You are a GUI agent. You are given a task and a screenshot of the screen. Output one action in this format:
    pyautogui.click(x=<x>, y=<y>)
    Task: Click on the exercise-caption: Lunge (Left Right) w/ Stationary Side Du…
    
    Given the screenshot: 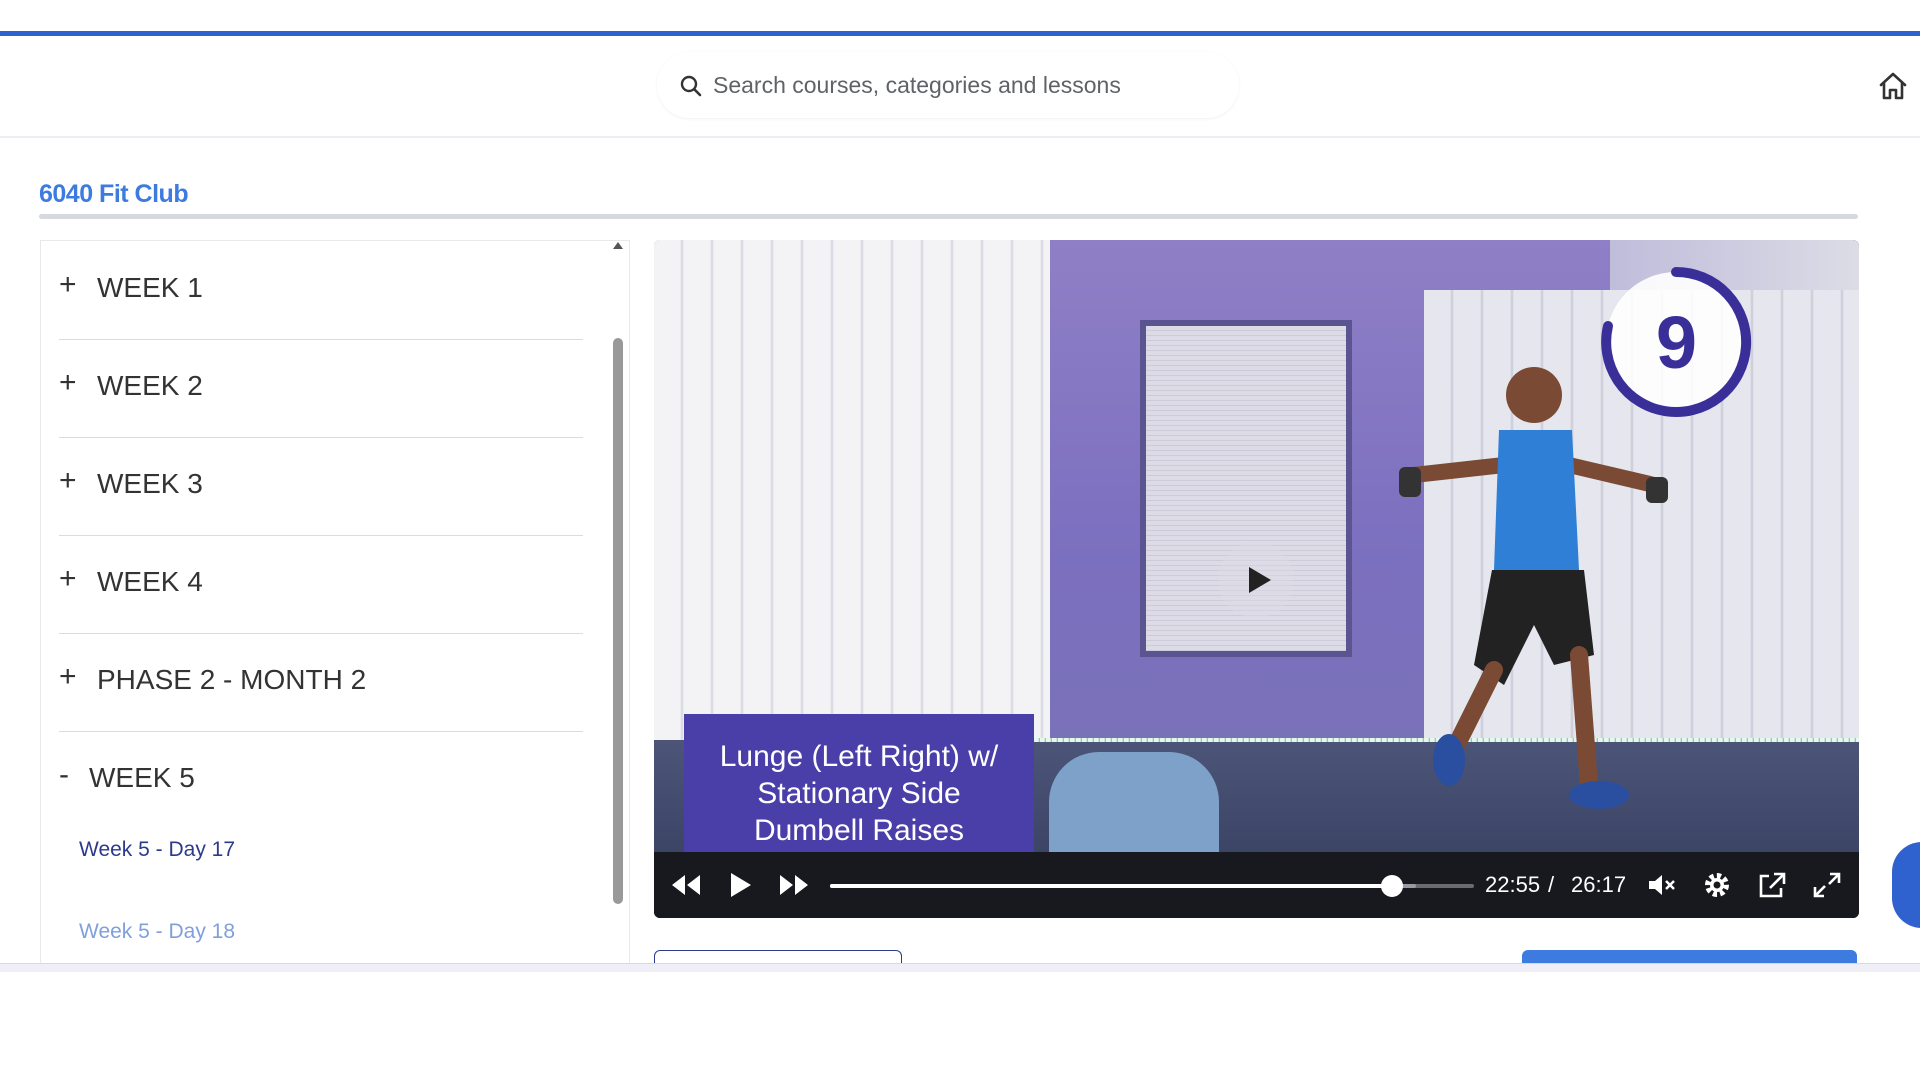 What is the action you would take?
    pyautogui.click(x=859, y=783)
    